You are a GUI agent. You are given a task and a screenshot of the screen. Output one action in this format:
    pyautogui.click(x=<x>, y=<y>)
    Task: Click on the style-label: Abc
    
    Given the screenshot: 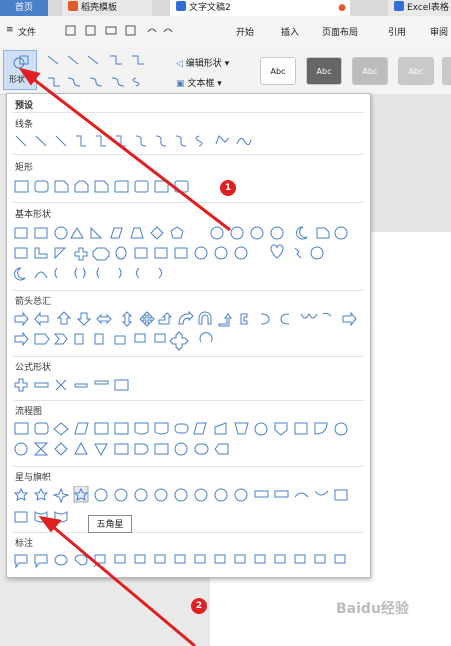 What is the action you would take?
    pyautogui.click(x=324, y=71)
    